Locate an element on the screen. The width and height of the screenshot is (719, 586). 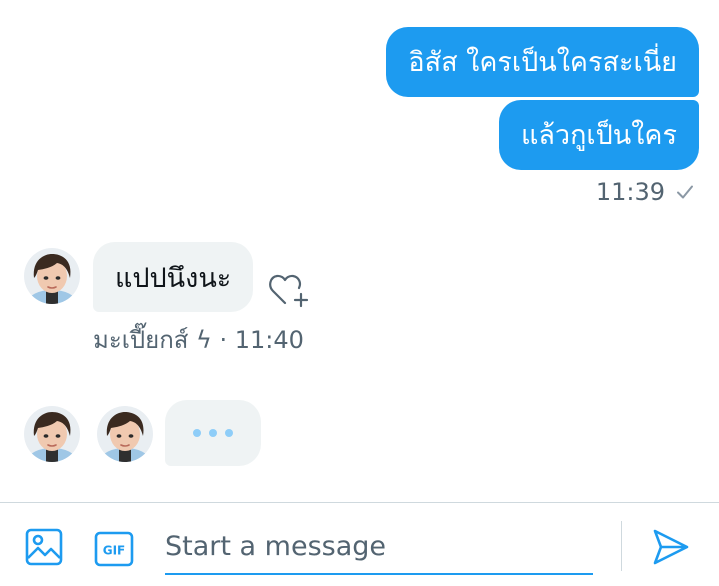
divider is located at coordinates (621, 546).